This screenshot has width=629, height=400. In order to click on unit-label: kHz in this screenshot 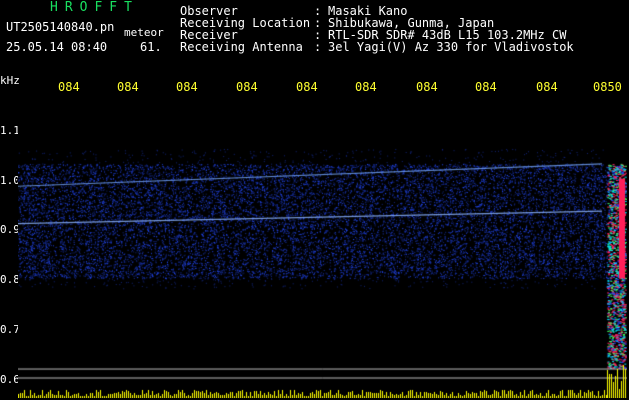, I will do `click(10, 80)`.